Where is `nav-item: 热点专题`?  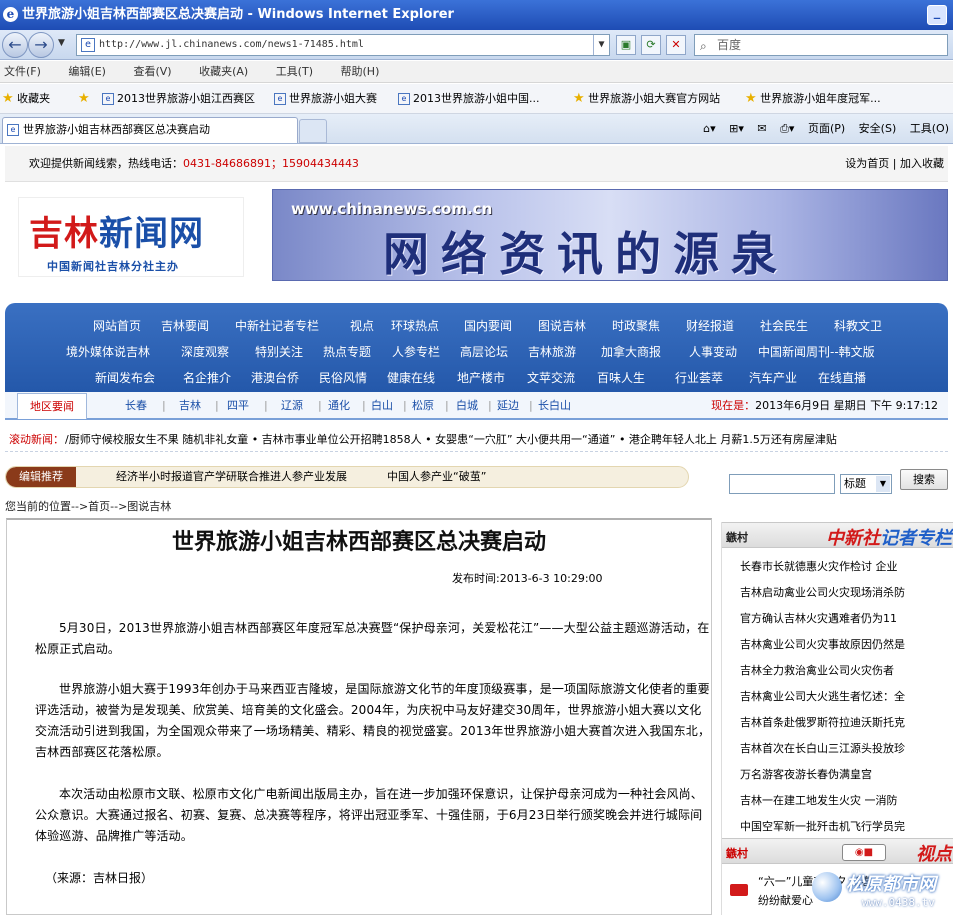
nav-item: 热点专题 is located at coordinates (347, 352).